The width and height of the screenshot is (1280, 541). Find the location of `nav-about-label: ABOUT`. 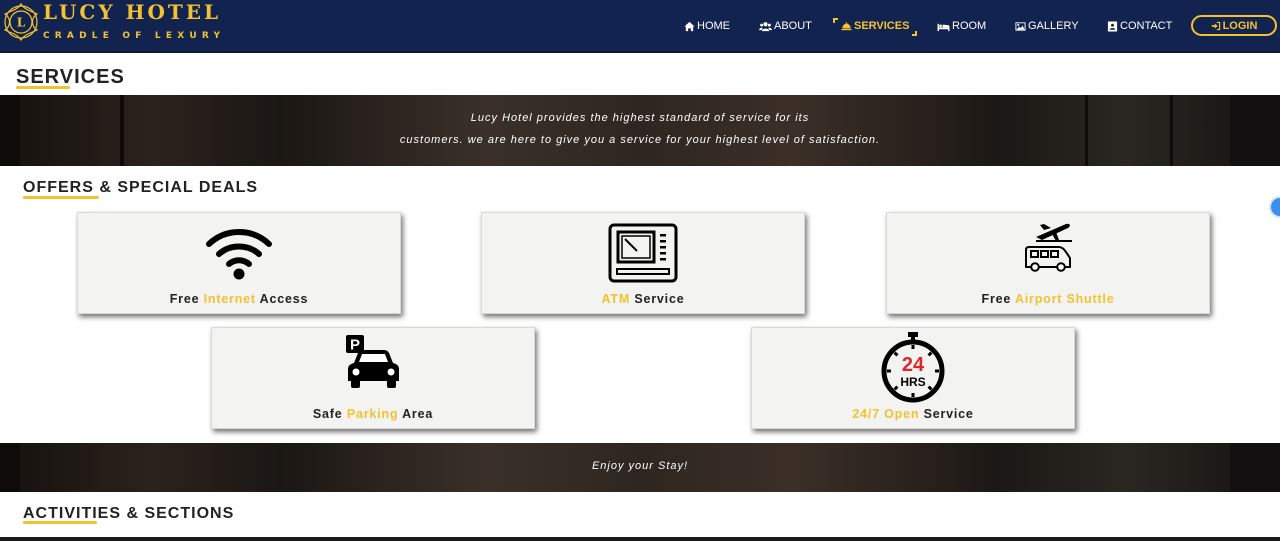

nav-about-label: ABOUT is located at coordinates (793, 26).